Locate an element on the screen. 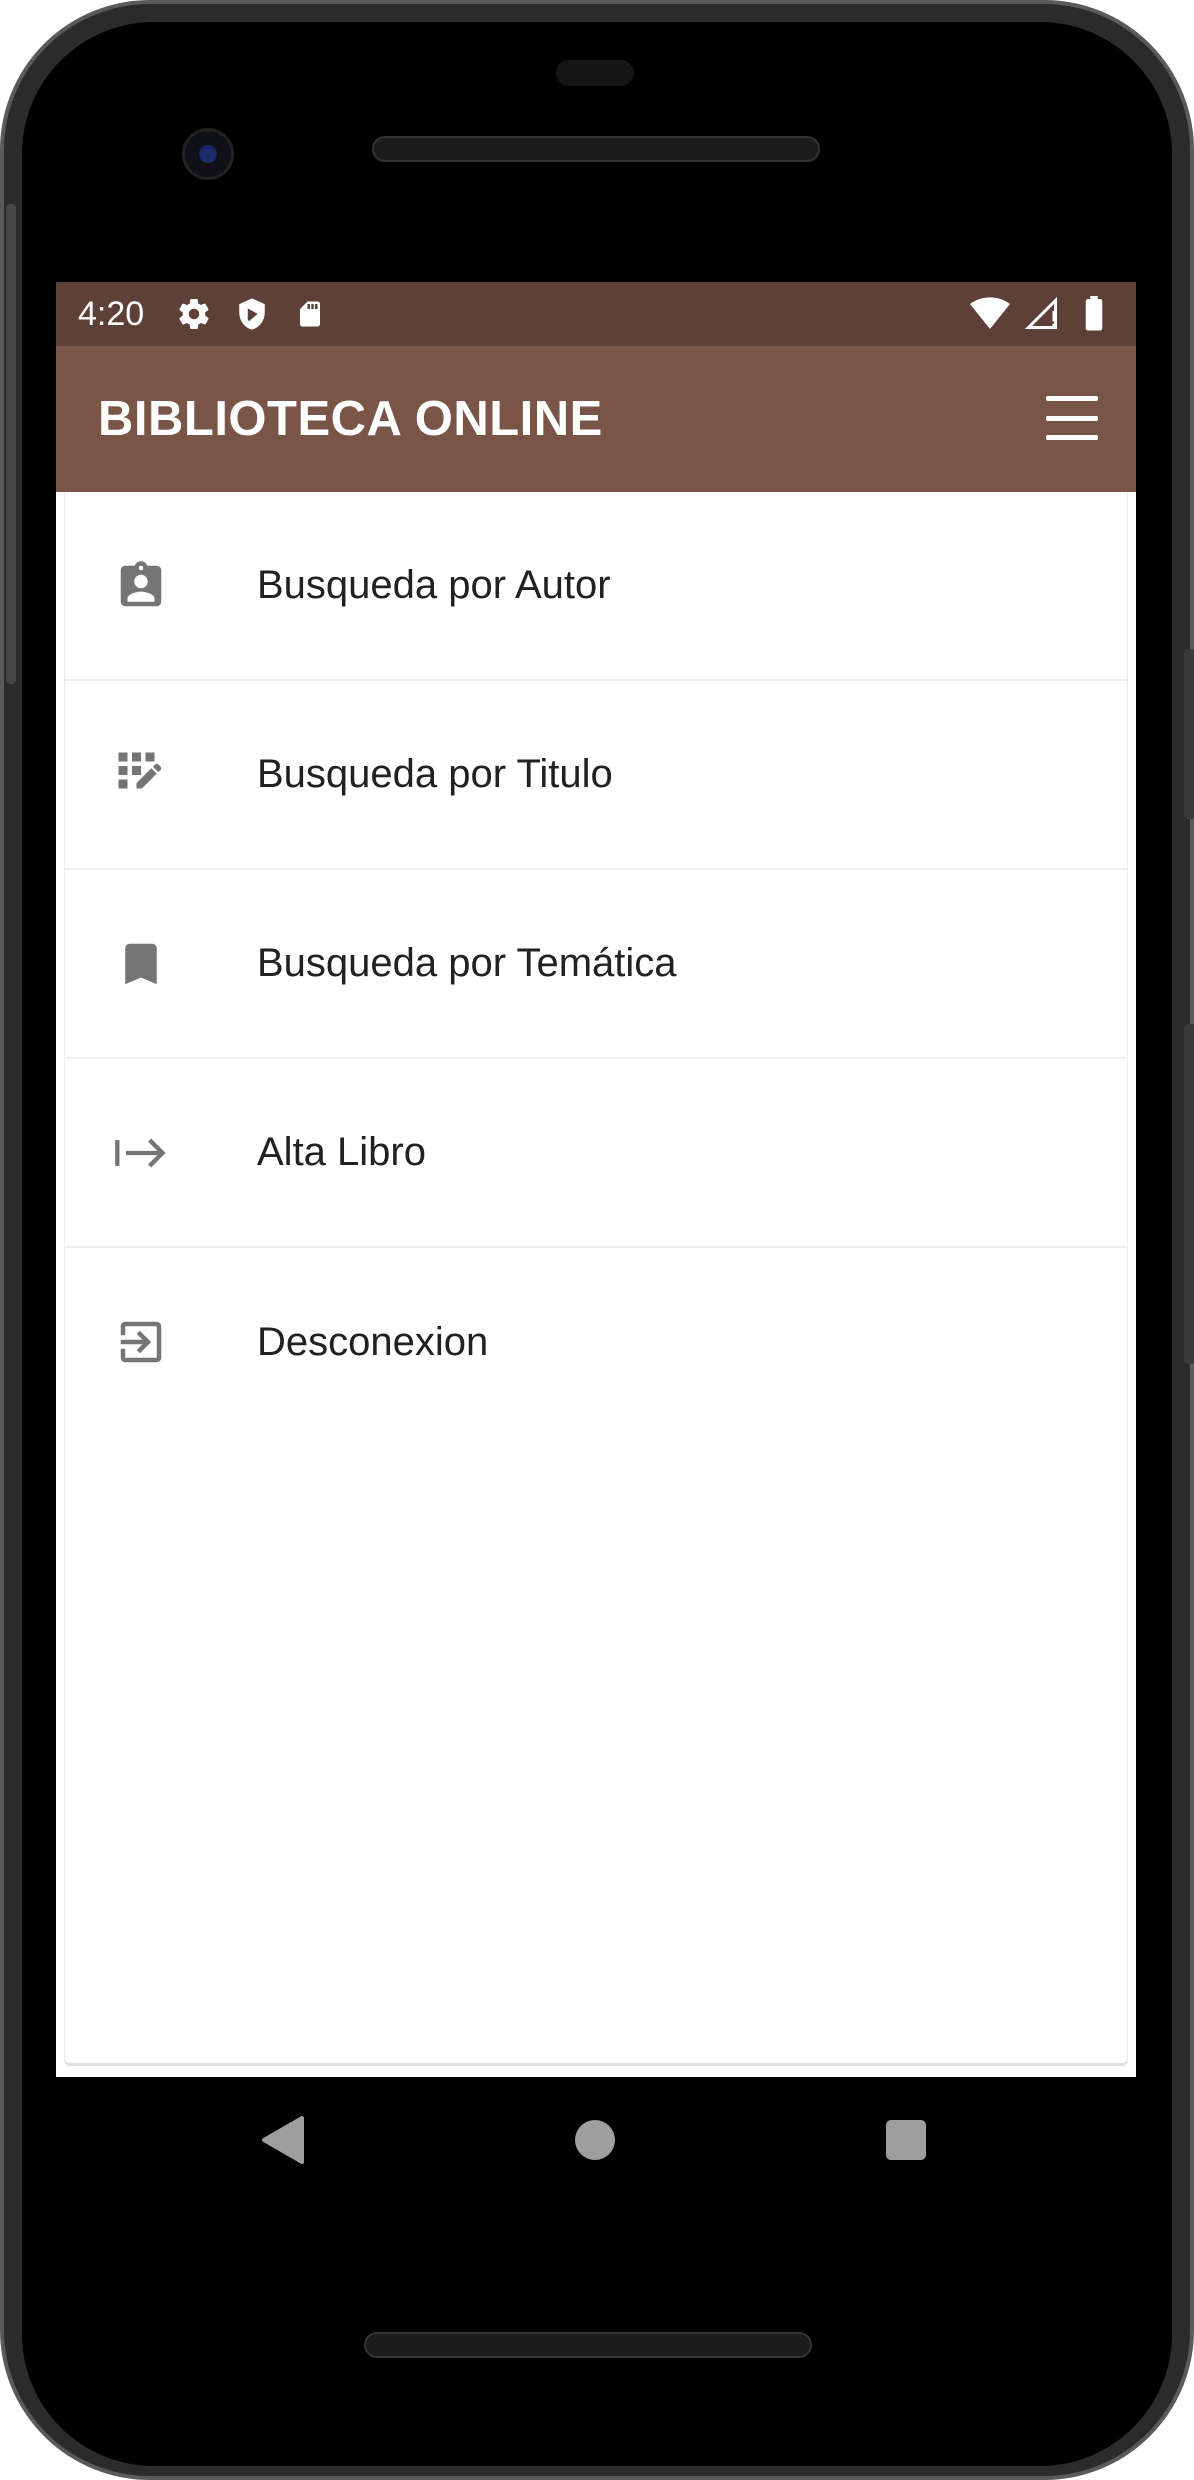 This screenshot has height=2480, width=1194. assignment-ind-icon is located at coordinates (141, 586).